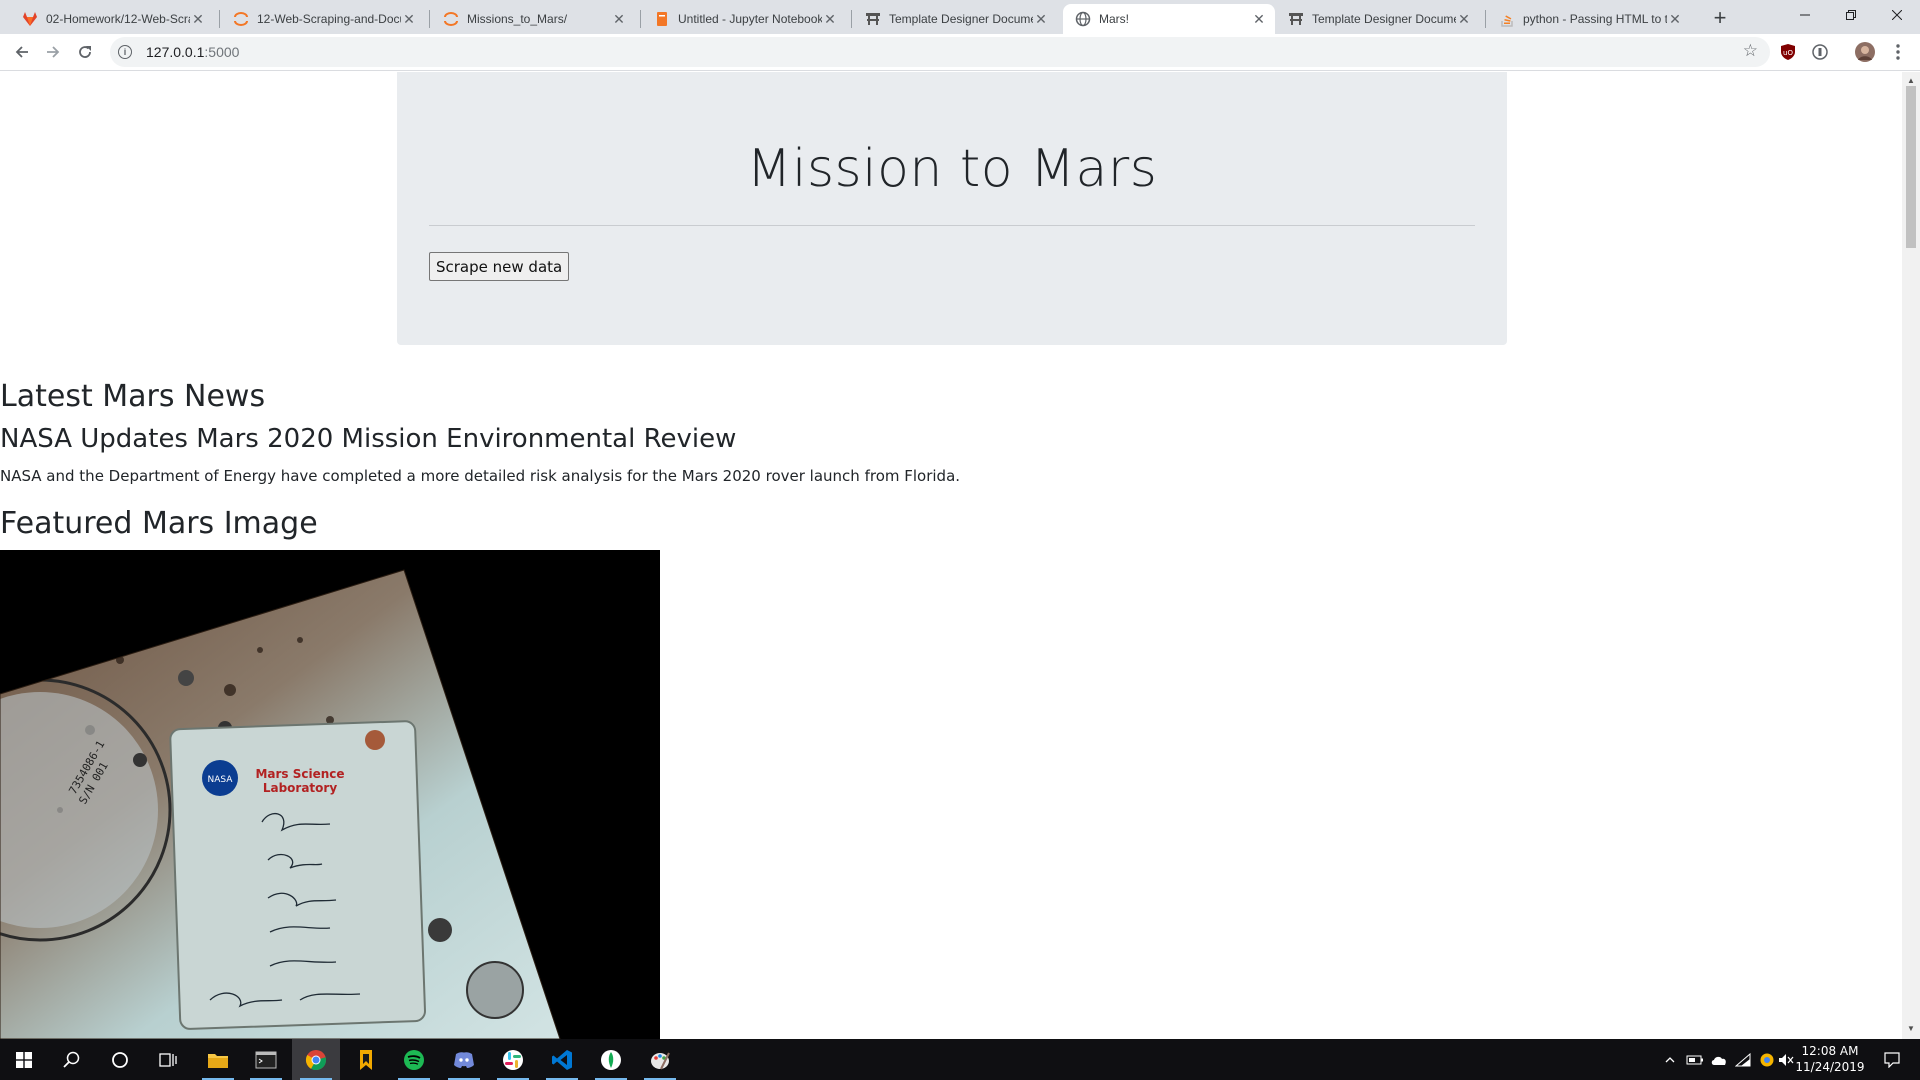 The image size is (1920, 1080). What do you see at coordinates (1296, 19) in the screenshot?
I see `jinja-icon` at bounding box center [1296, 19].